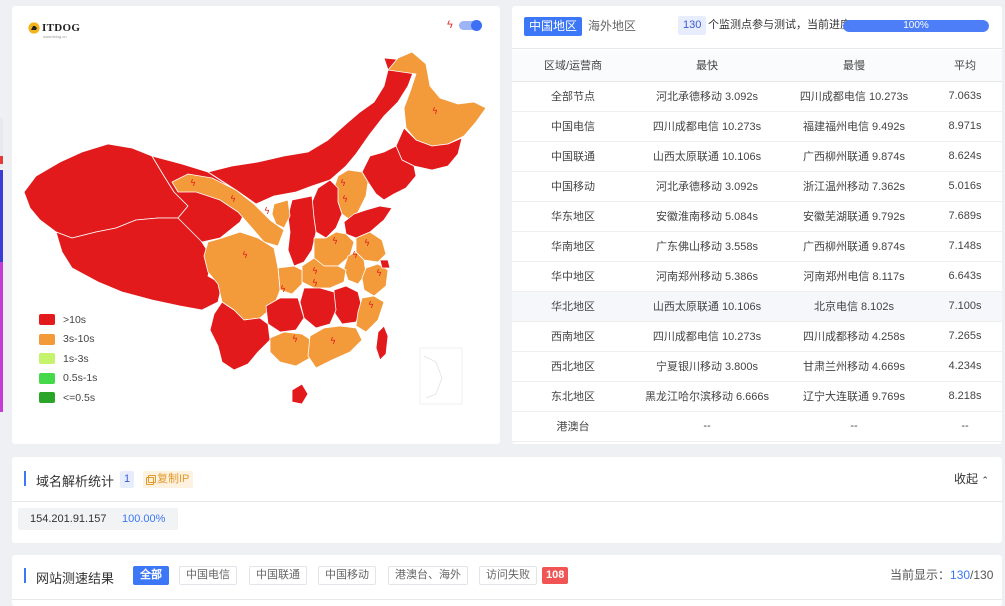 The height and width of the screenshot is (606, 1005). What do you see at coordinates (450, 25) in the screenshot?
I see `bolt-icon: ϟ` at bounding box center [450, 25].